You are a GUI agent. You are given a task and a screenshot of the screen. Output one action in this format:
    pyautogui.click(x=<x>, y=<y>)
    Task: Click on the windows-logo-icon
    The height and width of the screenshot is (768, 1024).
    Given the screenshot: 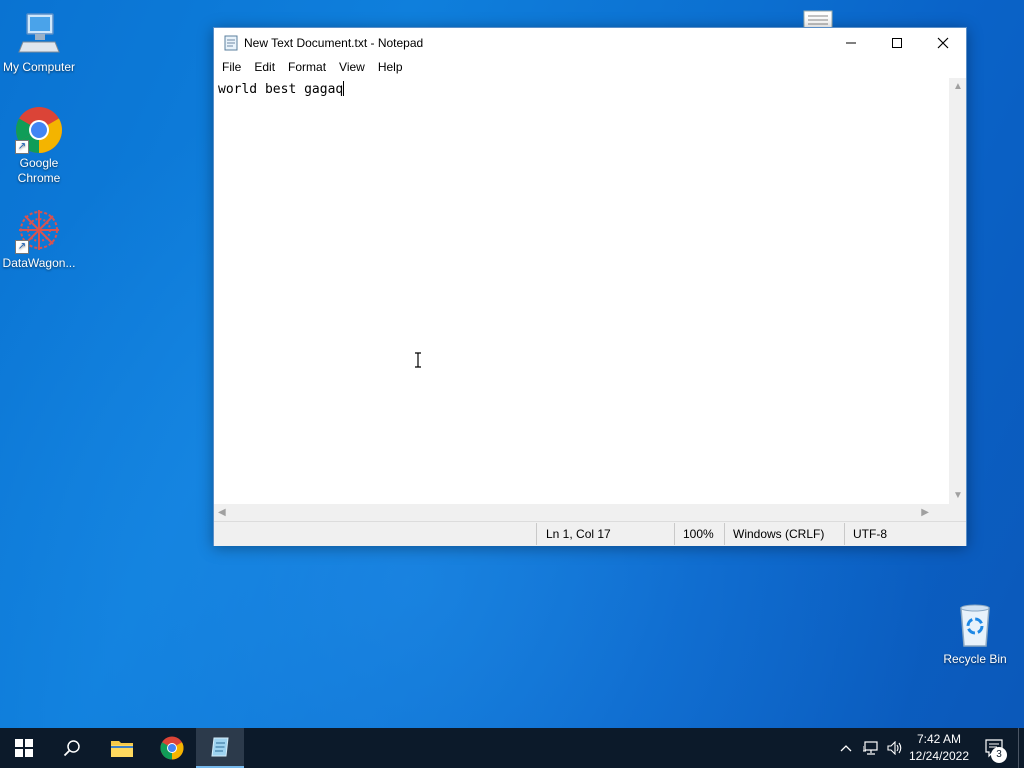 What is the action you would take?
    pyautogui.click(x=24, y=748)
    